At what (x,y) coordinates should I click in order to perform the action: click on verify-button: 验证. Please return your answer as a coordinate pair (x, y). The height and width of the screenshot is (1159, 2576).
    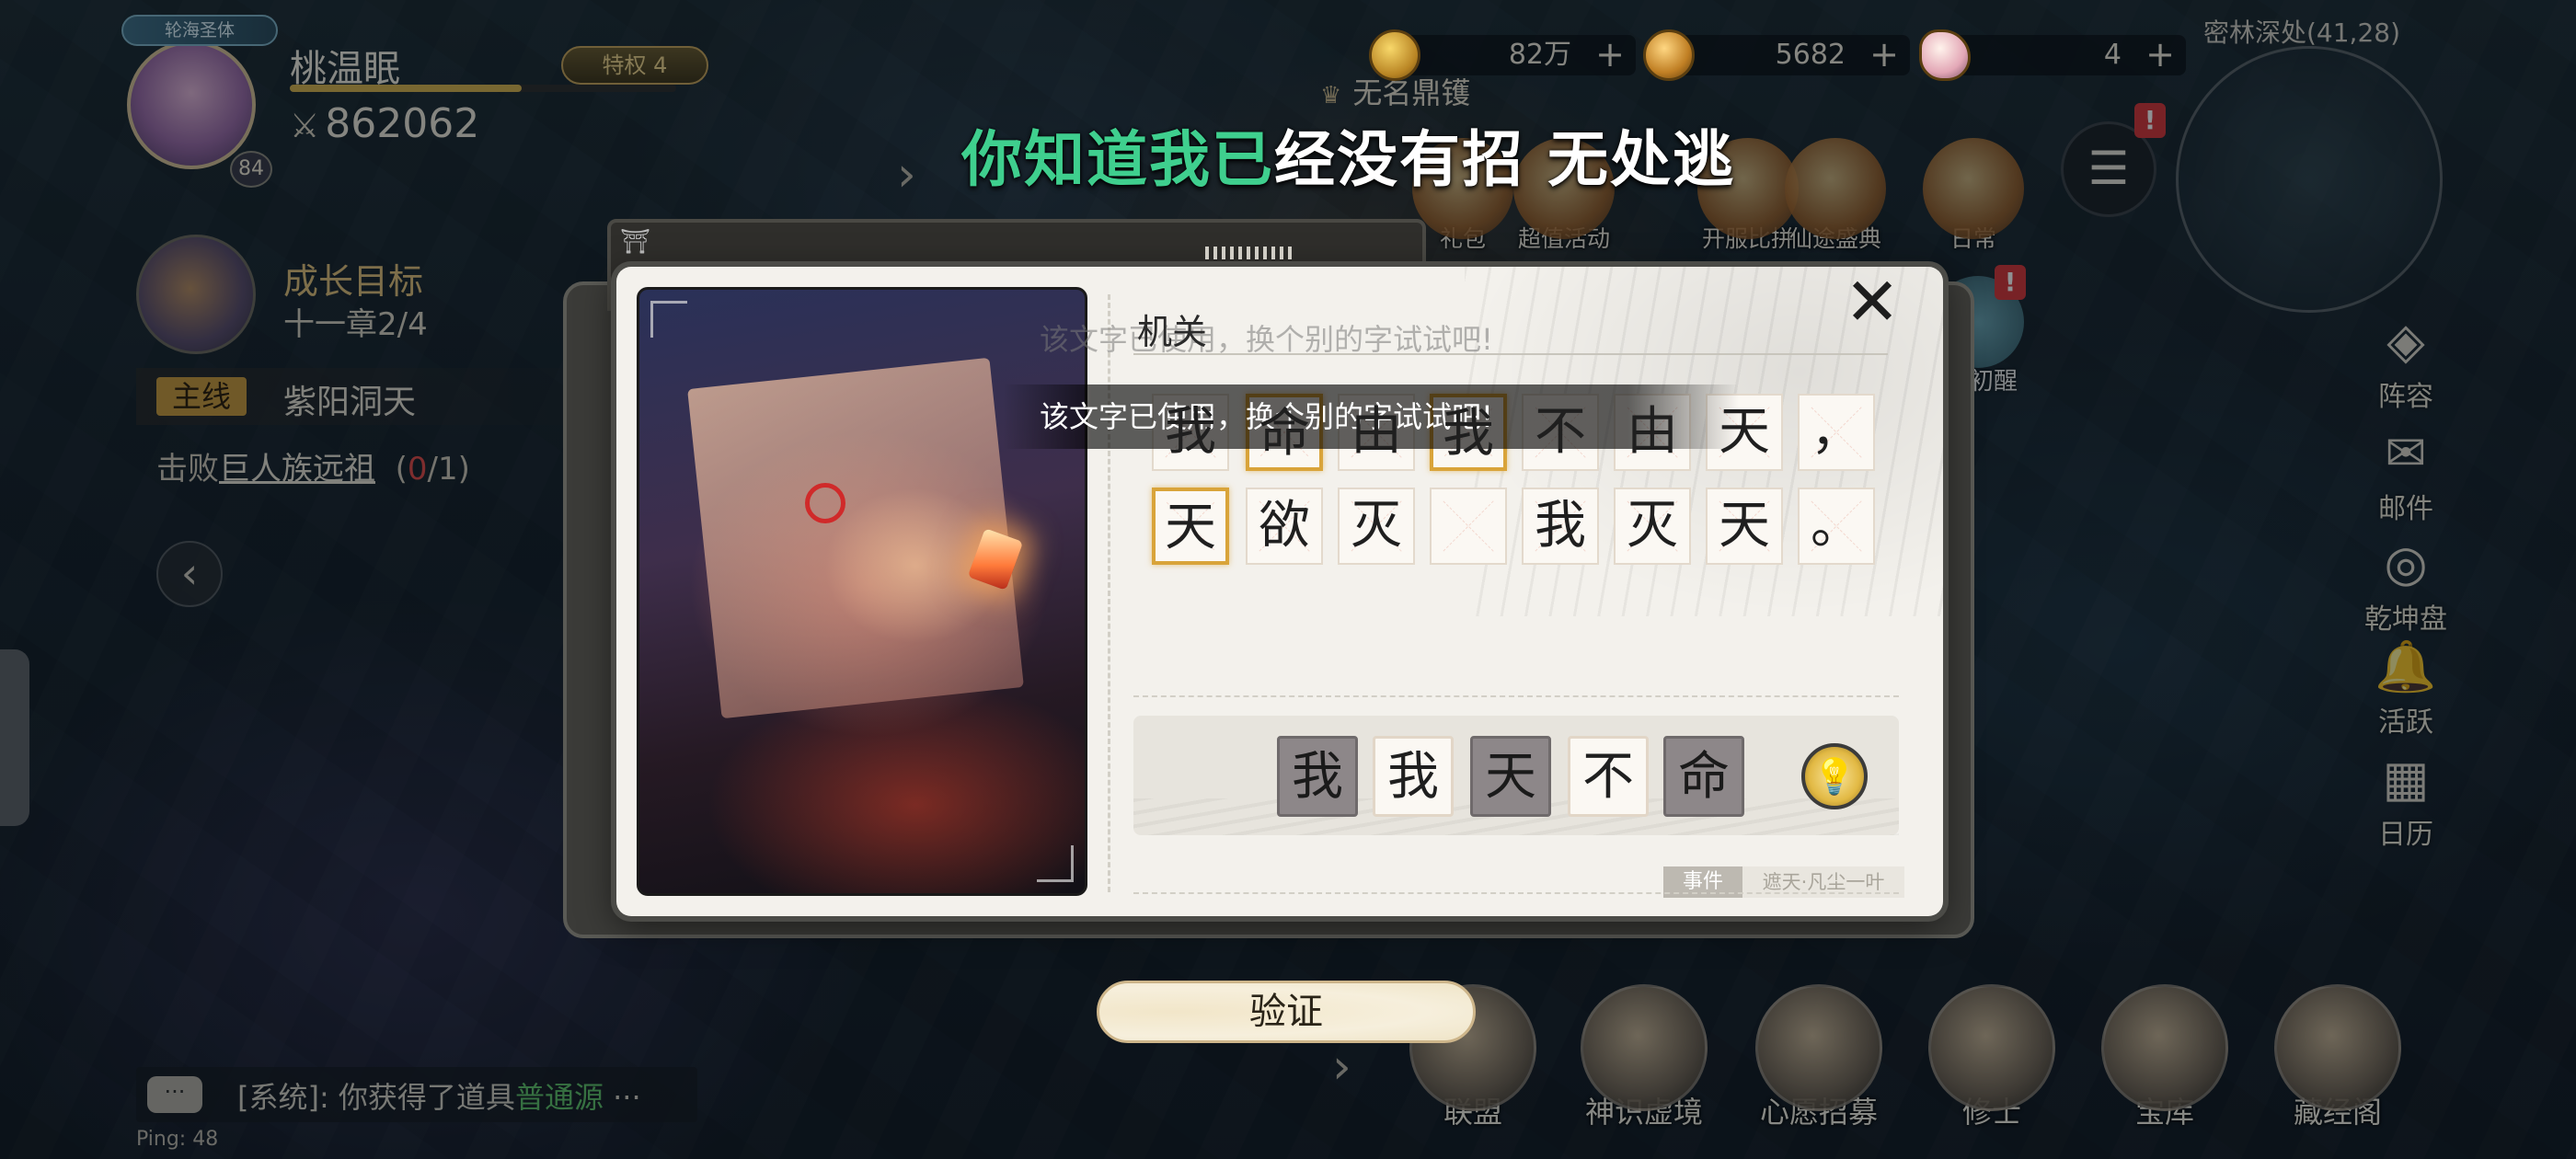
    Looking at the image, I should click on (1286, 1012).